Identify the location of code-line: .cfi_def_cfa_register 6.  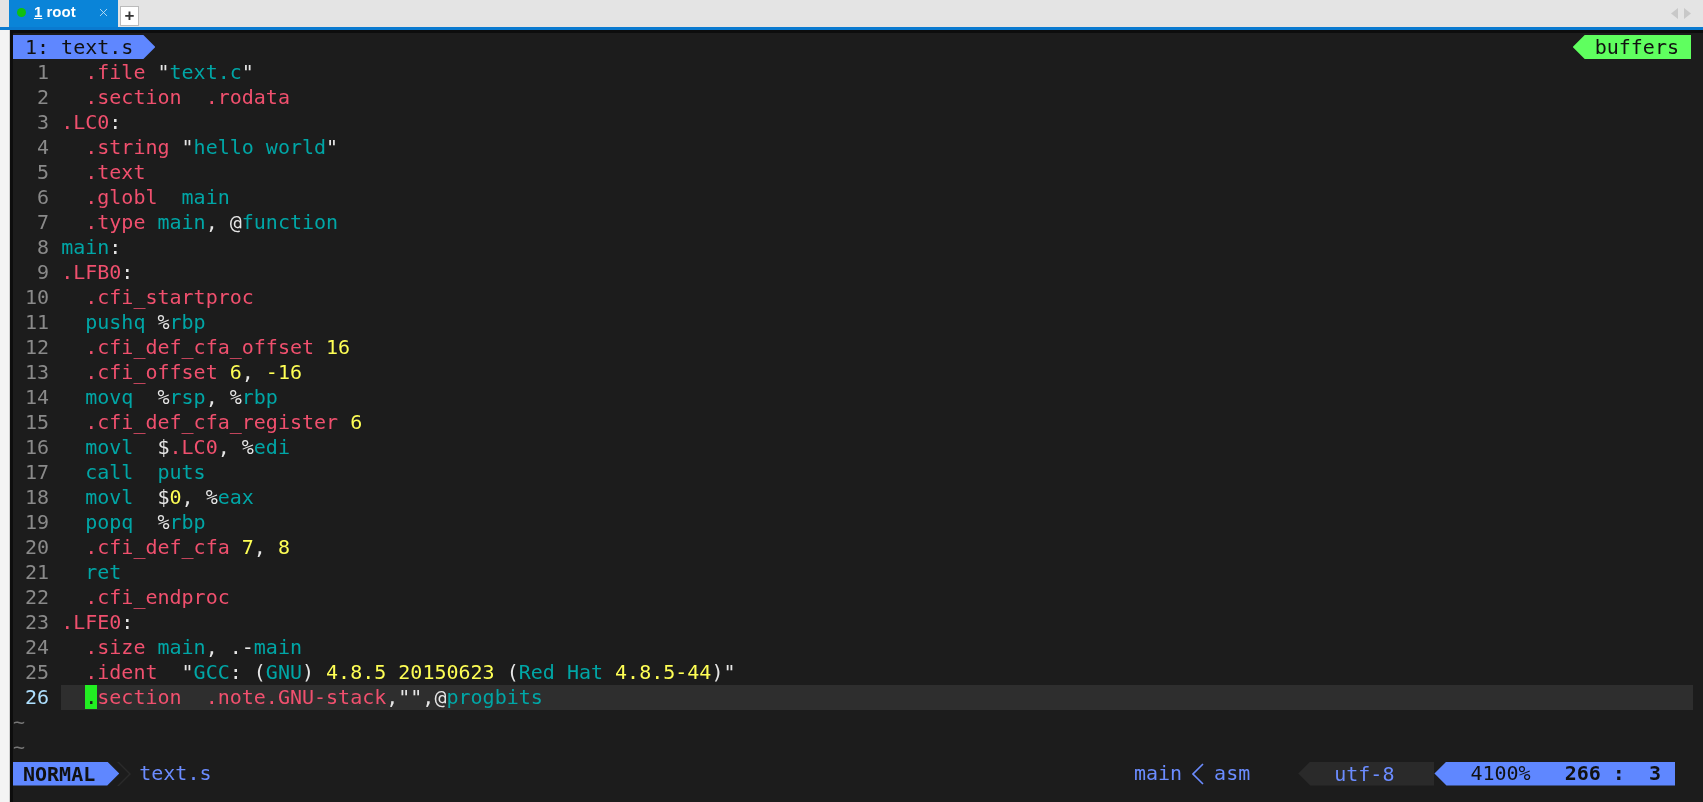
(224, 422).